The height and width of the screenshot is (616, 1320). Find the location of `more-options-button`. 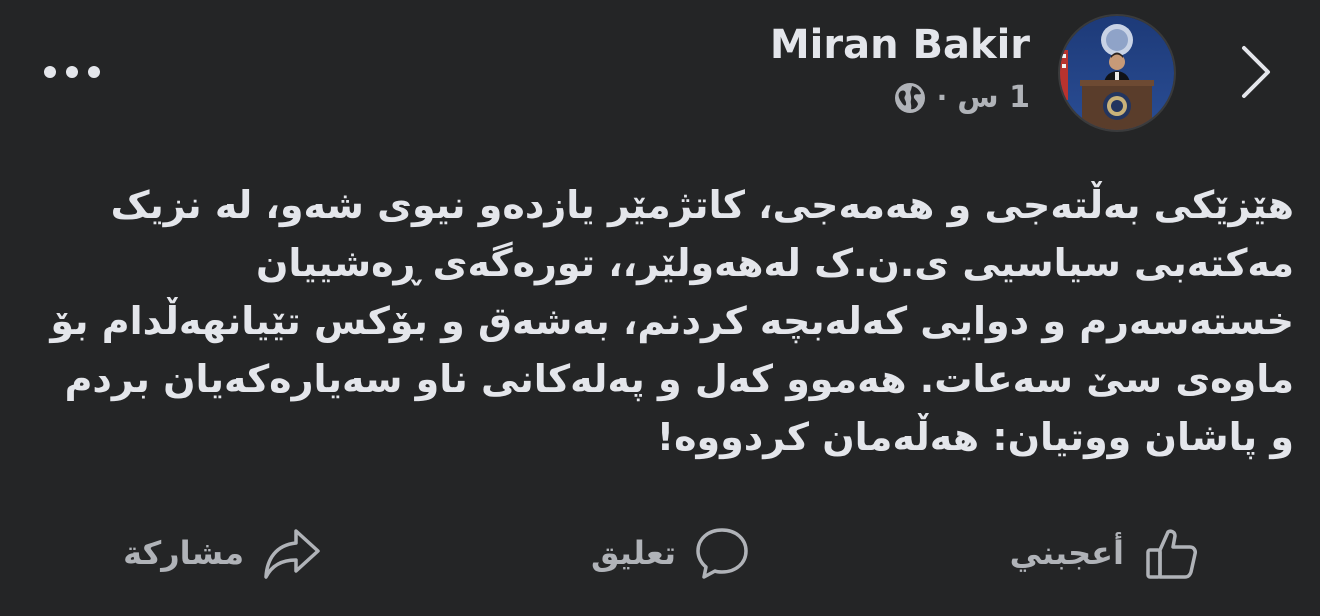

more-options-button is located at coordinates (72, 72).